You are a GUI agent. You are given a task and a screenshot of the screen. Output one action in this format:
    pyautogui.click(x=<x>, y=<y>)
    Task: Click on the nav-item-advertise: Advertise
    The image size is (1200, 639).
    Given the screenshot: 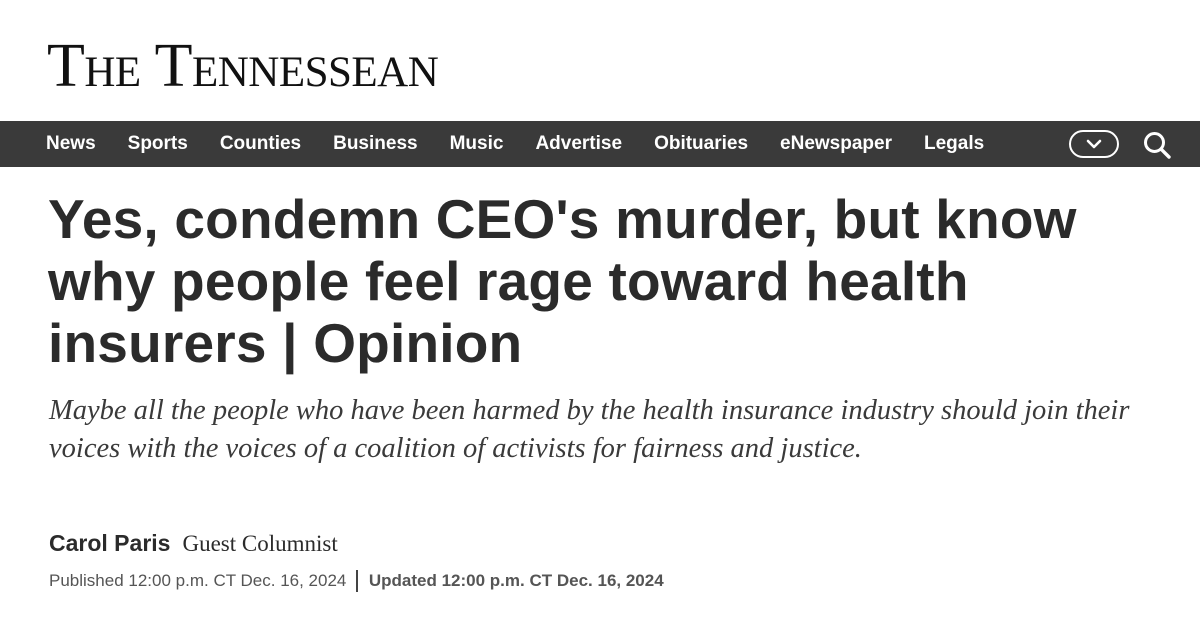 What is the action you would take?
    pyautogui.click(x=578, y=144)
    